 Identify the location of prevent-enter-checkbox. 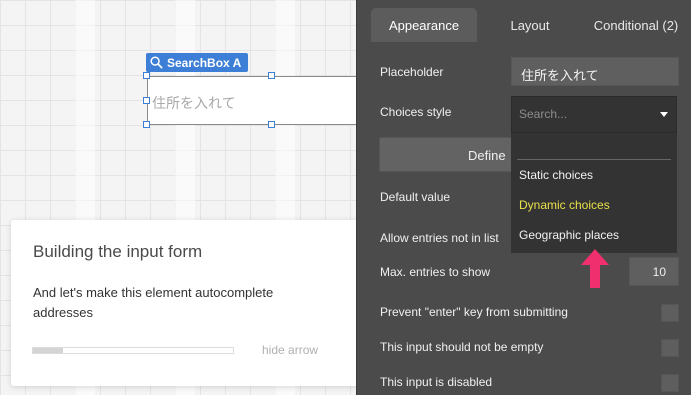
(670, 313).